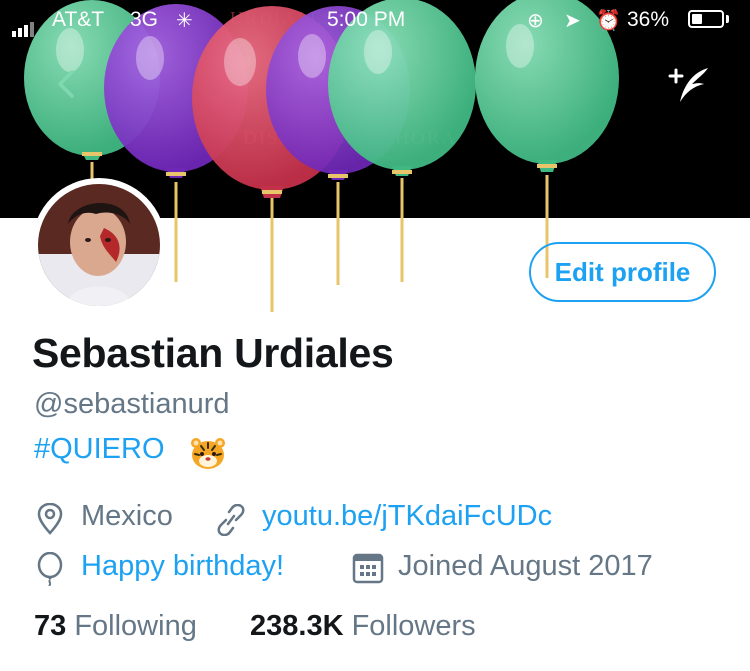 This screenshot has width=750, height=671. I want to click on battery-percent: 36%, so click(648, 19).